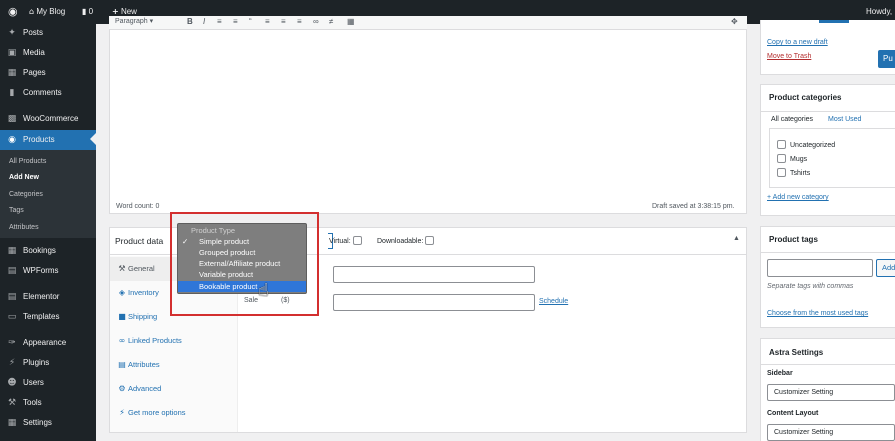 This screenshot has height=441, width=895. What do you see at coordinates (190, 21) in the screenshot?
I see `bold-icon: B` at bounding box center [190, 21].